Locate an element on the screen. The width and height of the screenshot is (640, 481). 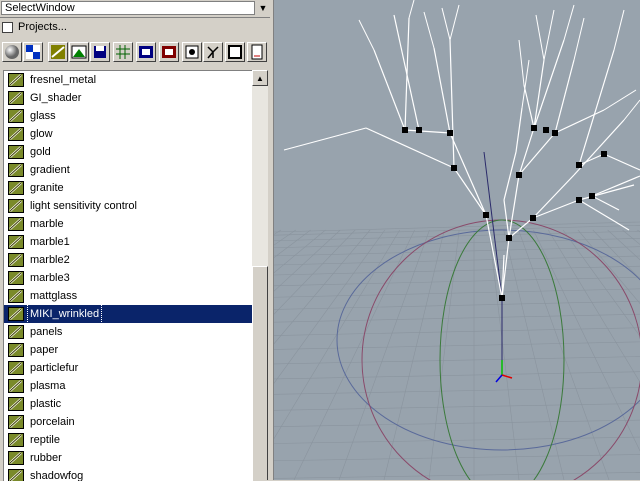
list-item-label: marble is located at coordinates (47, 224).